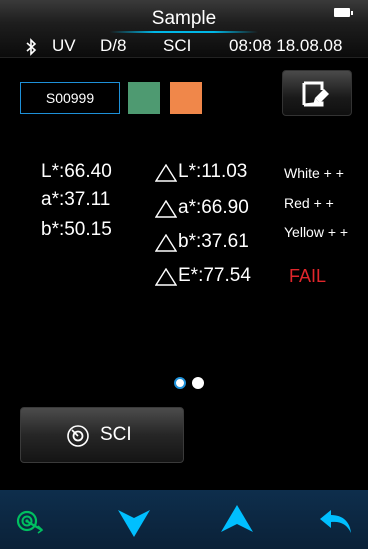  Describe the element at coordinates (30, 522) in the screenshot. I see `measure-target-icon` at that location.